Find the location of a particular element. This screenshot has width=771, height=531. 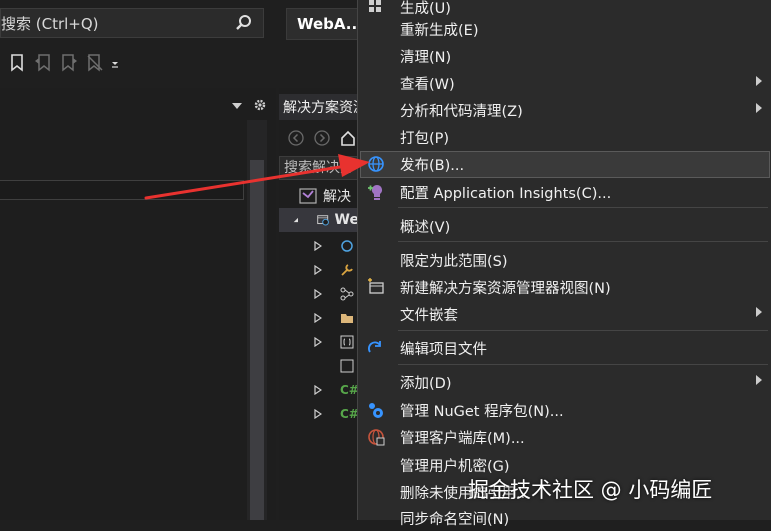

project-node-label: We is located at coordinates (346, 220).